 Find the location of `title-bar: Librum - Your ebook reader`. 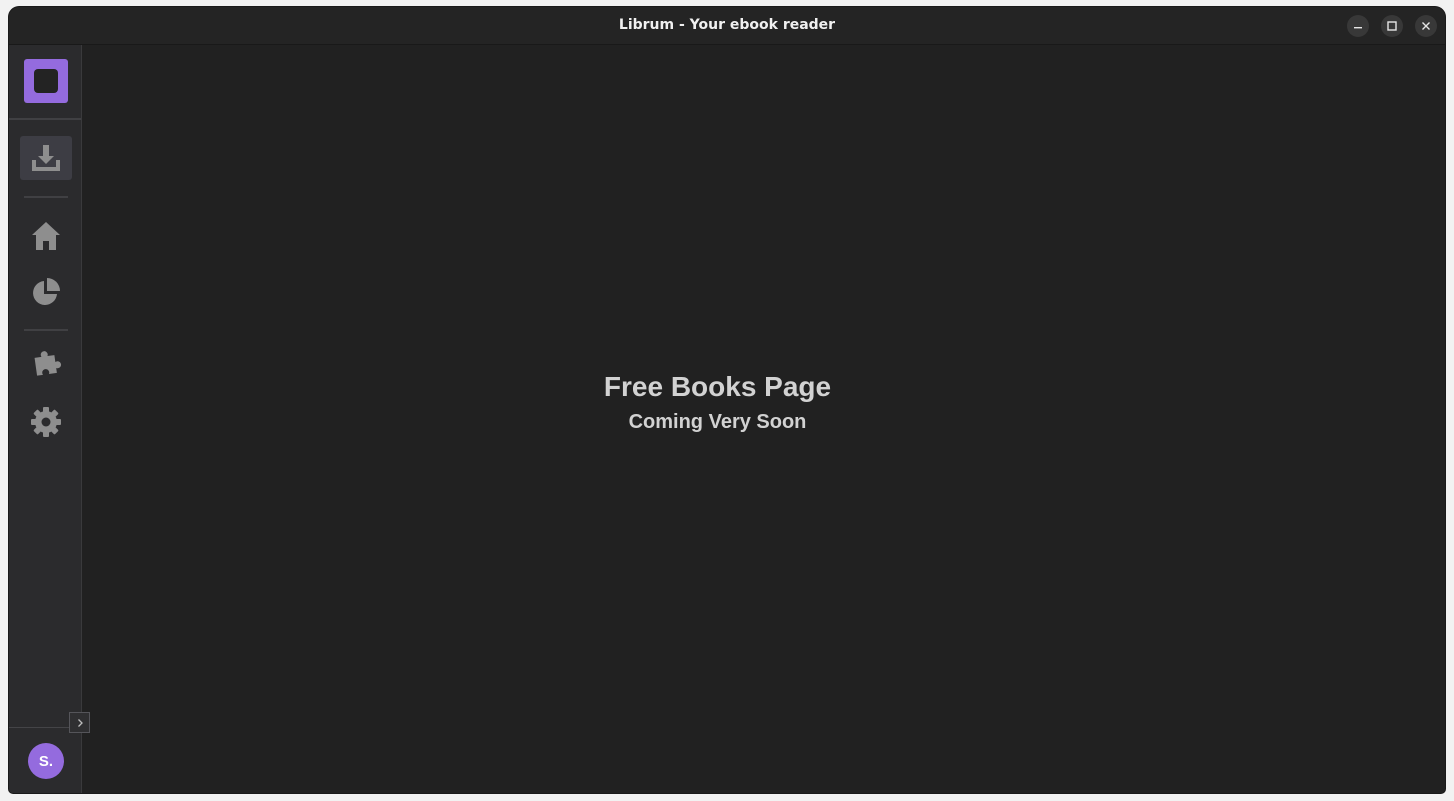

title-bar: Librum - Your ebook reader is located at coordinates (727, 26).